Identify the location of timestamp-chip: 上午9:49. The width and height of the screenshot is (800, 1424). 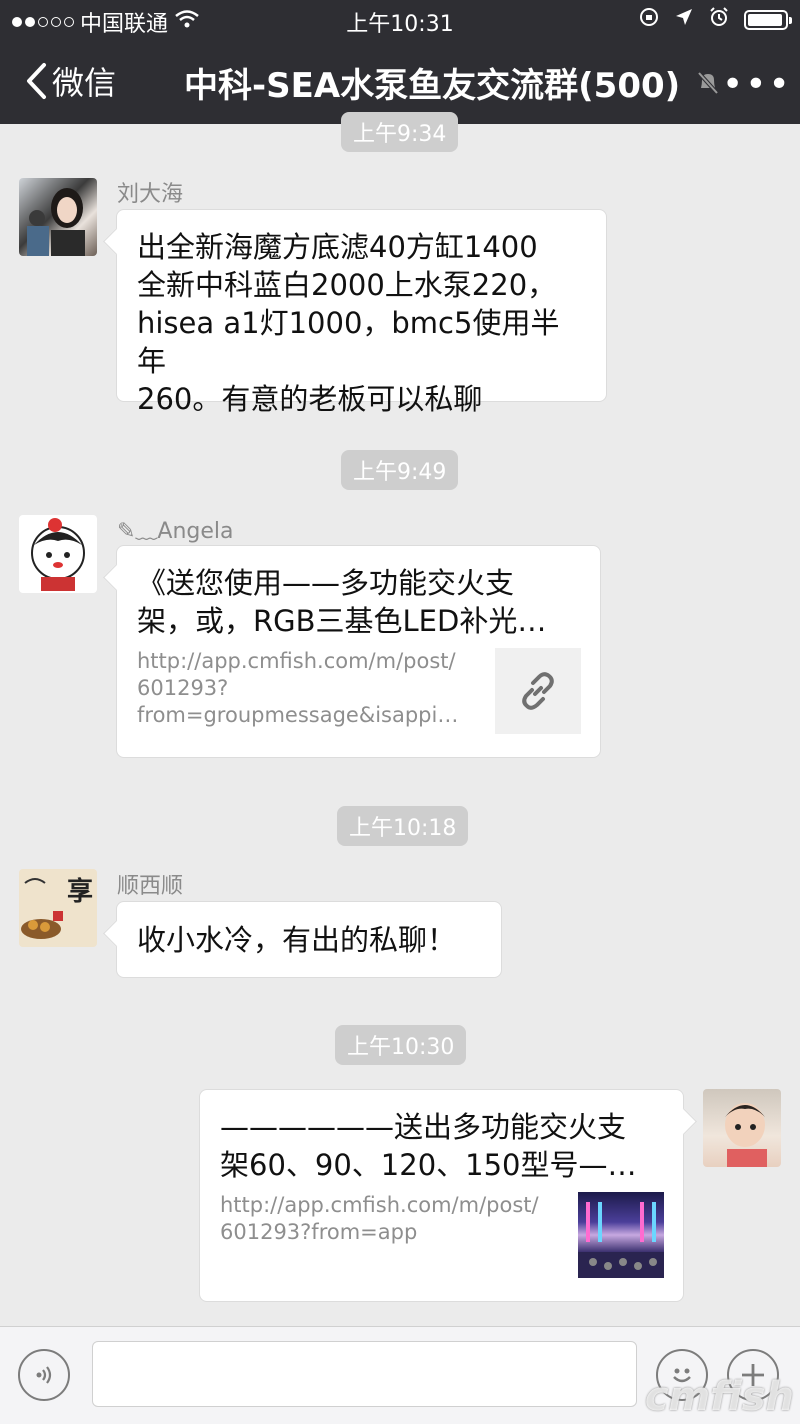
(400, 470).